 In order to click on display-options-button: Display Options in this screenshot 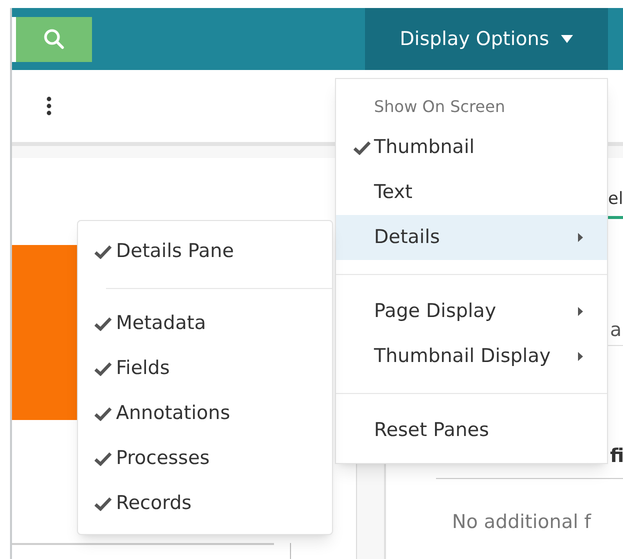, I will do `click(486, 39)`.